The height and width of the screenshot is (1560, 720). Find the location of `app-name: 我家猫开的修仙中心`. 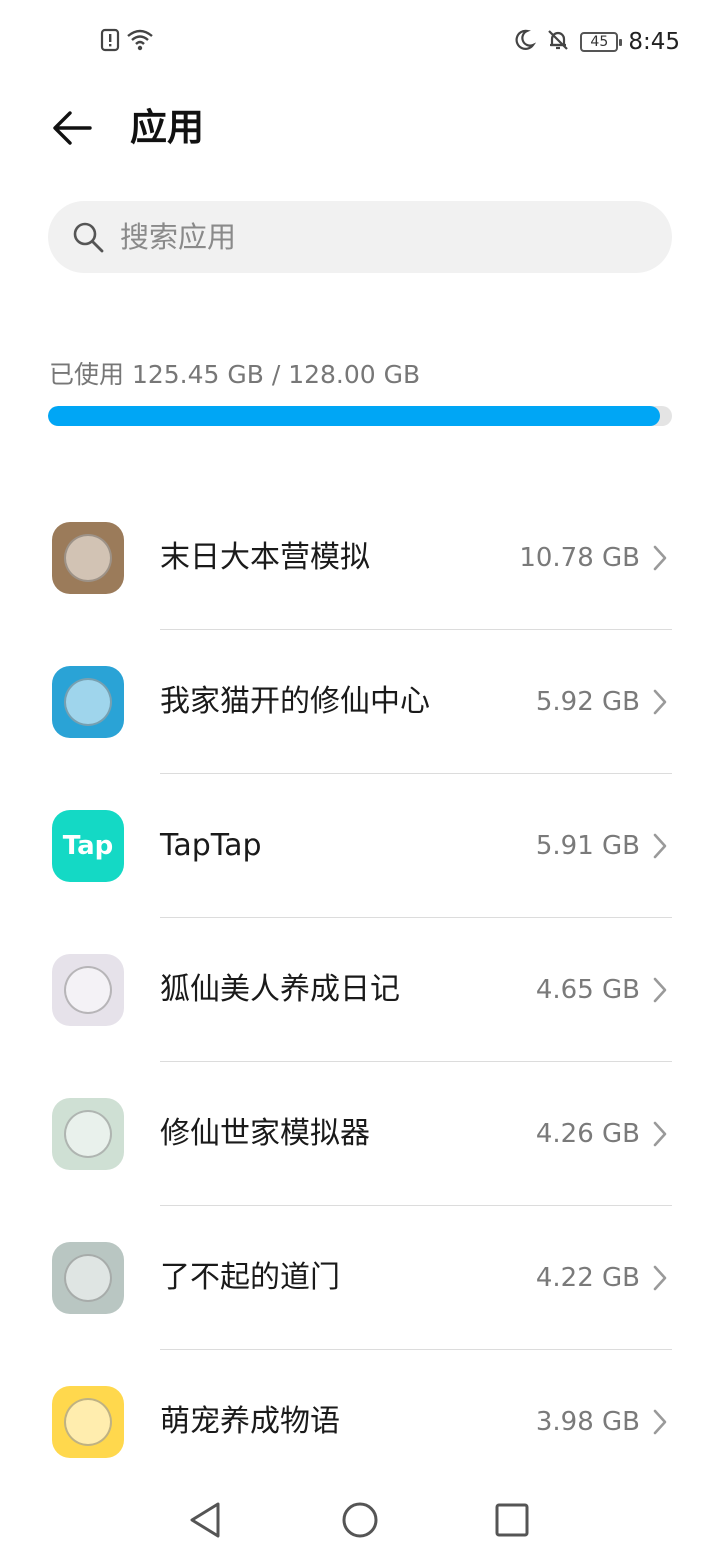

app-name: 我家猫开的修仙中心 is located at coordinates (295, 701).